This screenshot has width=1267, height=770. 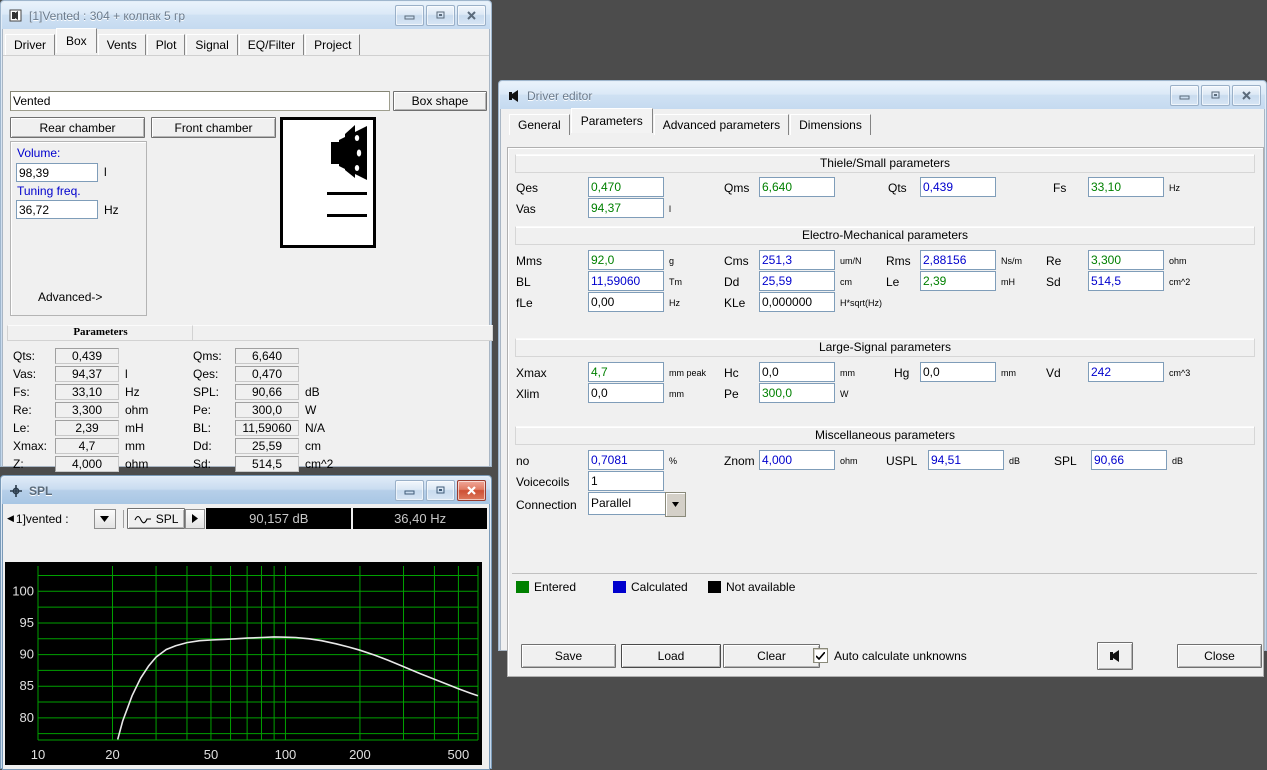 What do you see at coordinates (675, 504) in the screenshot?
I see `connection-dropdown-arrow-icon` at bounding box center [675, 504].